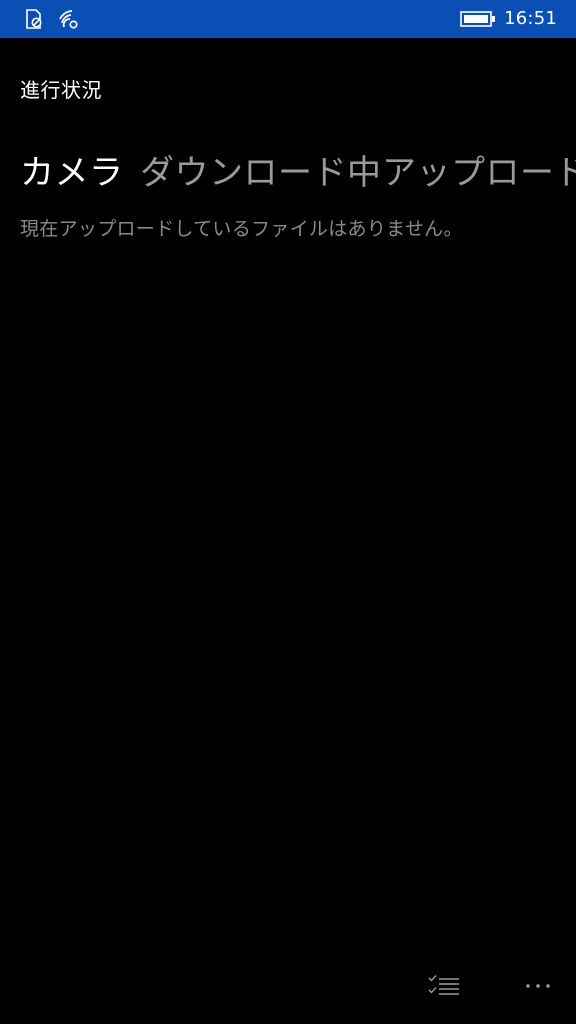  Describe the element at coordinates (478, 19) in the screenshot. I see `battery-icon` at that location.